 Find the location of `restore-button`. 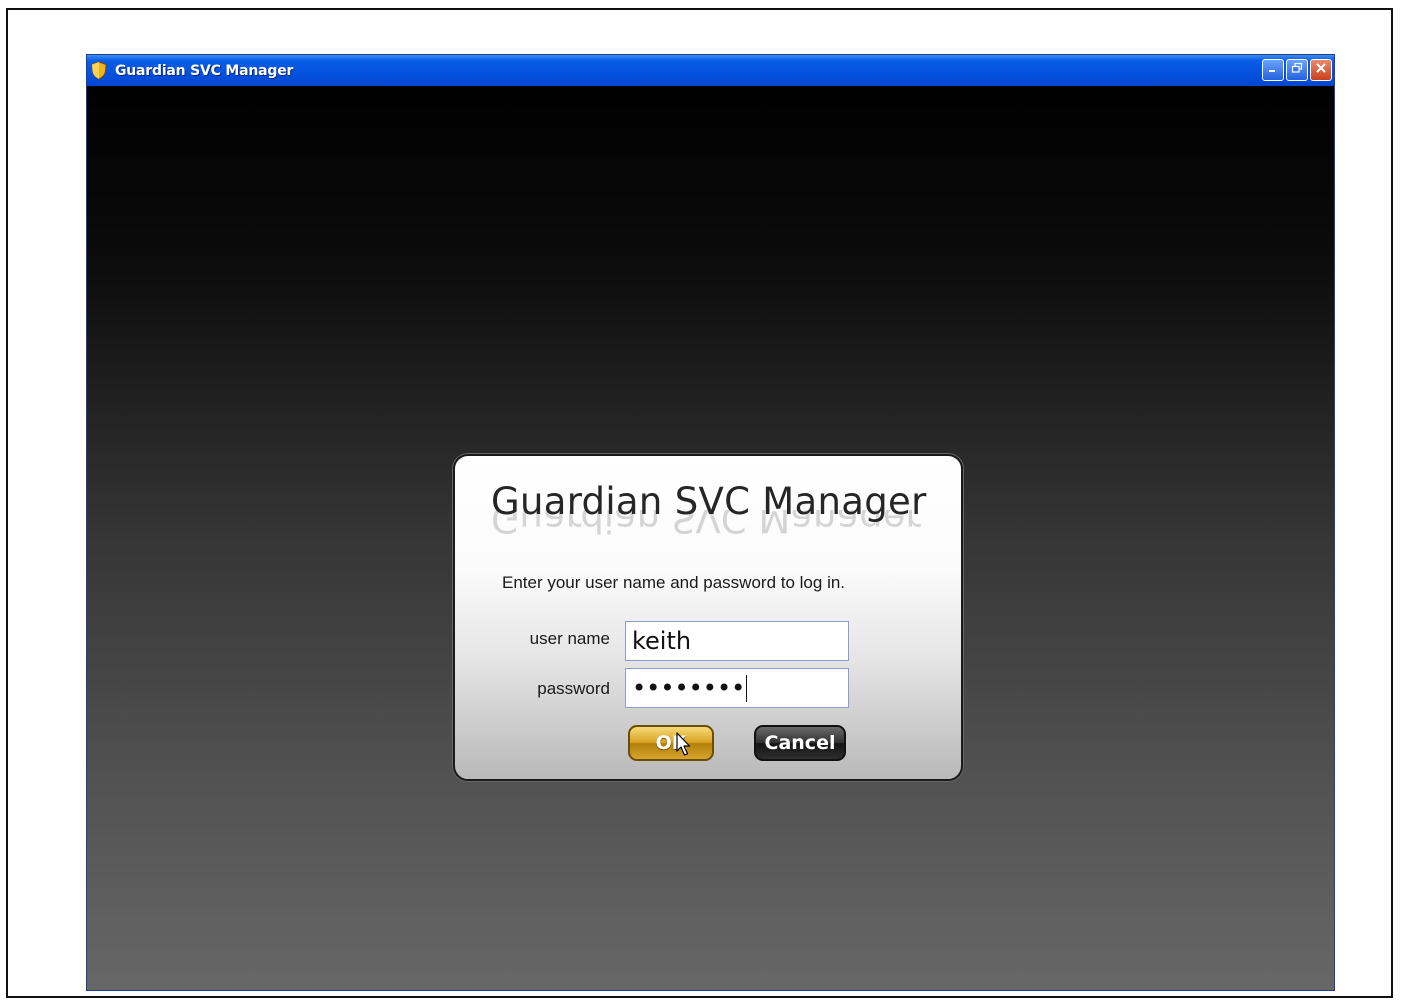

restore-button is located at coordinates (1297, 70).